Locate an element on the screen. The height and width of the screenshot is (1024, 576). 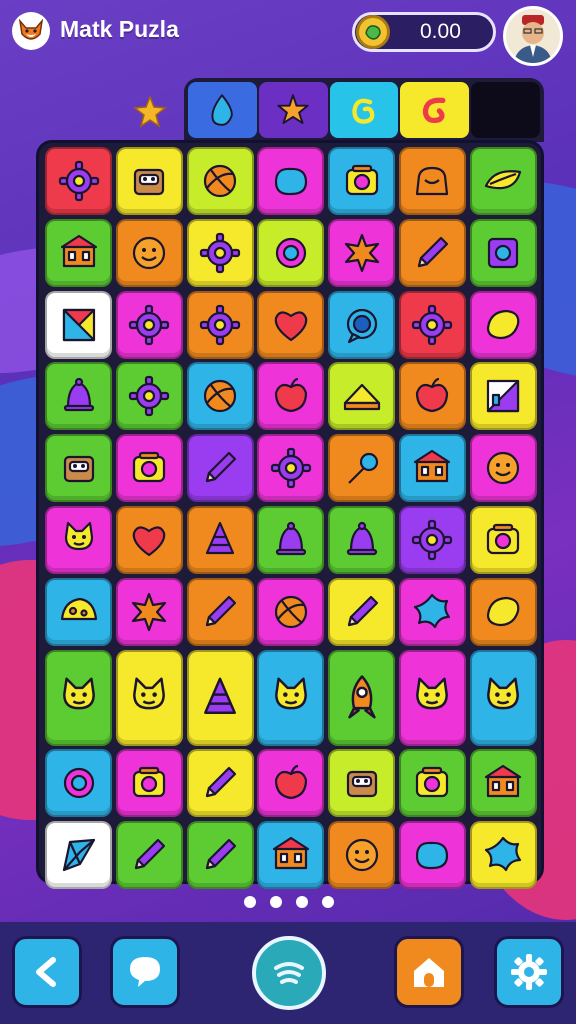
chat-button is located at coordinates (145, 972).